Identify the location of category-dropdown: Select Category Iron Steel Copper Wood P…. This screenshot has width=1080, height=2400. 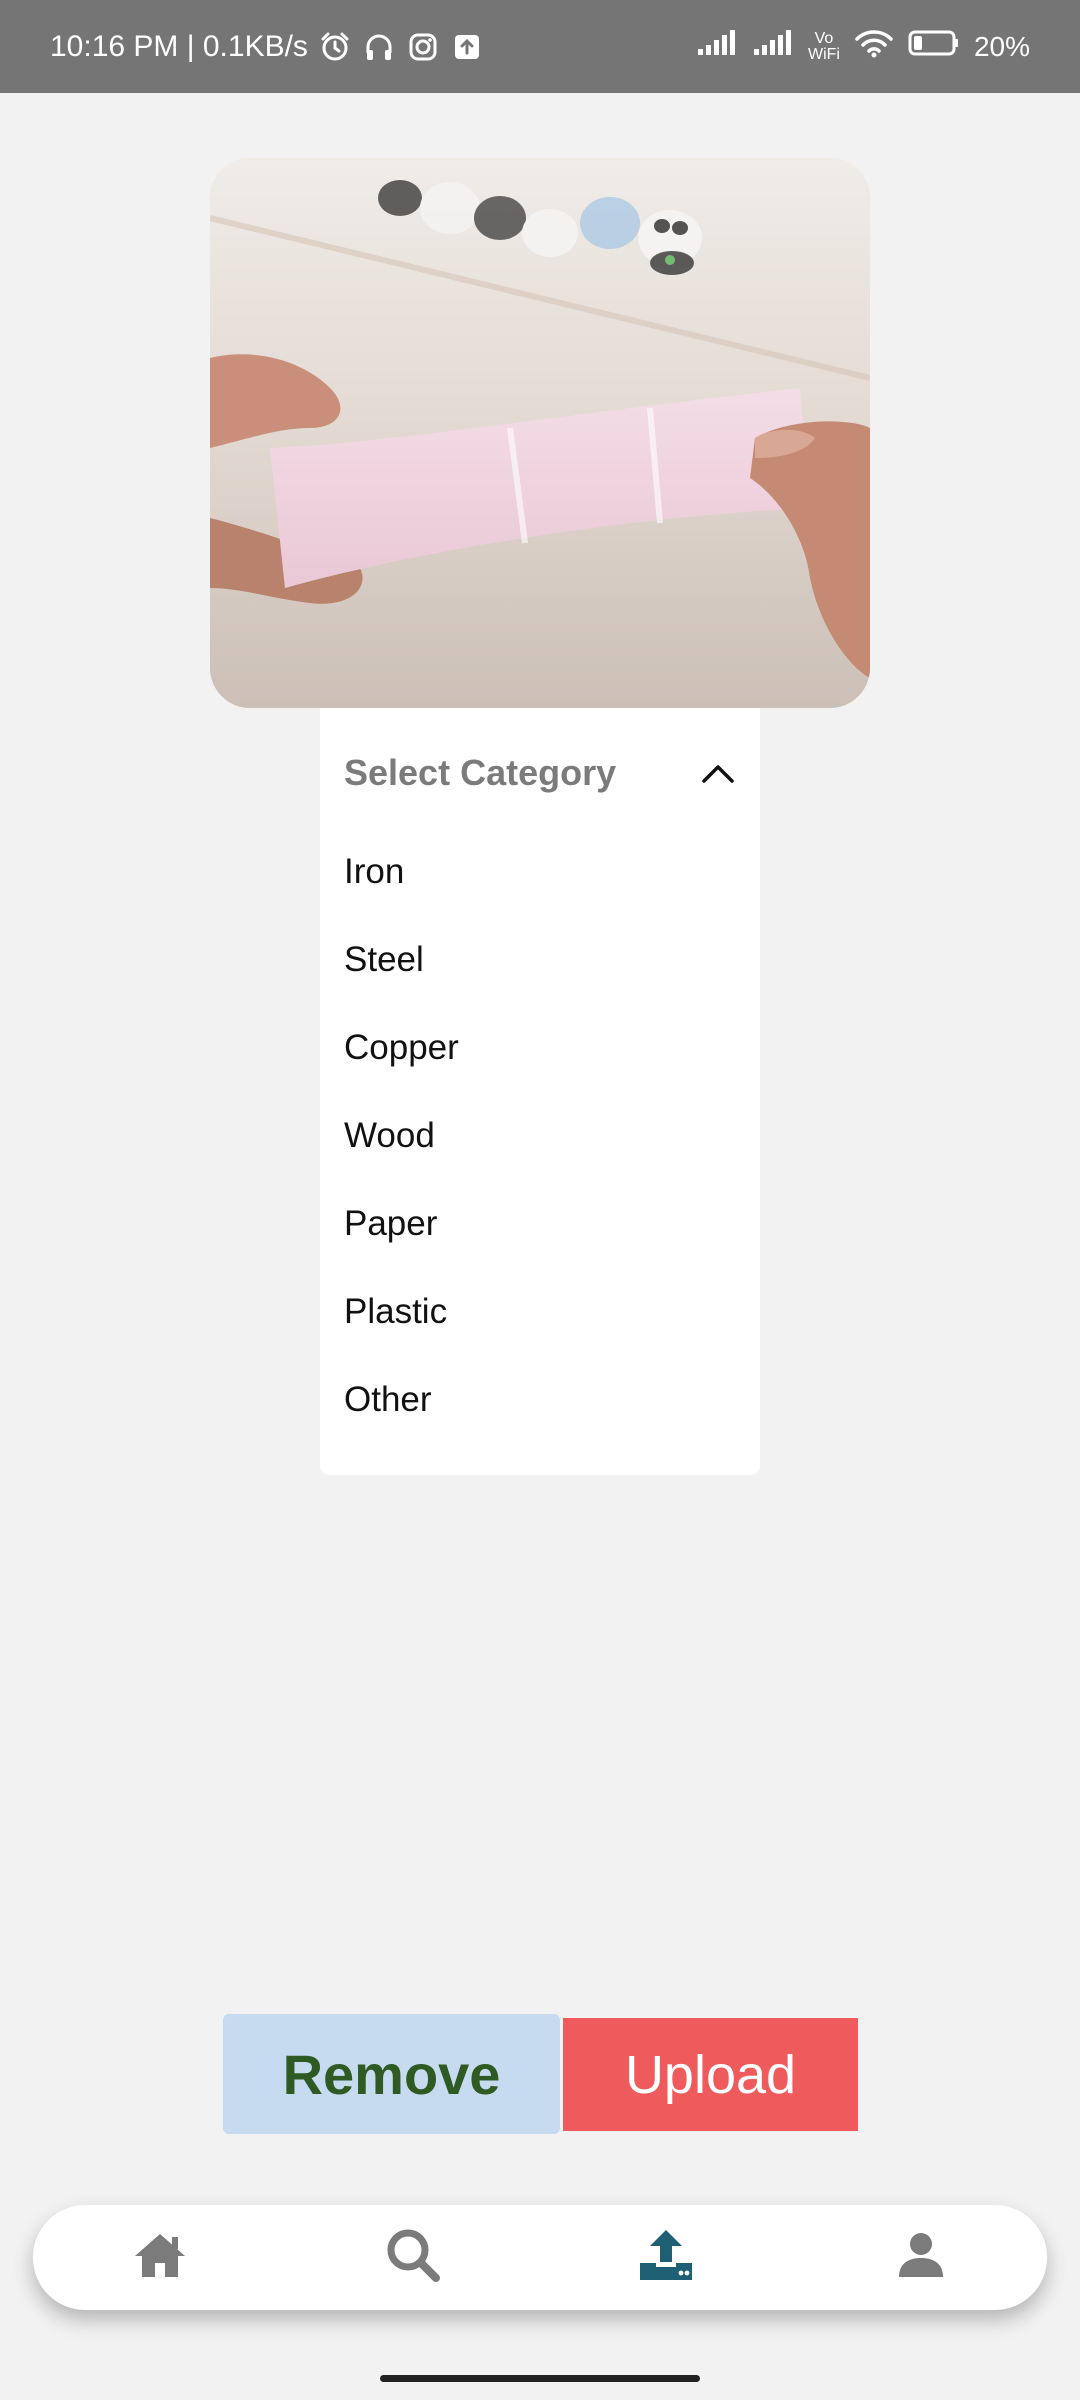
(540, 1091).